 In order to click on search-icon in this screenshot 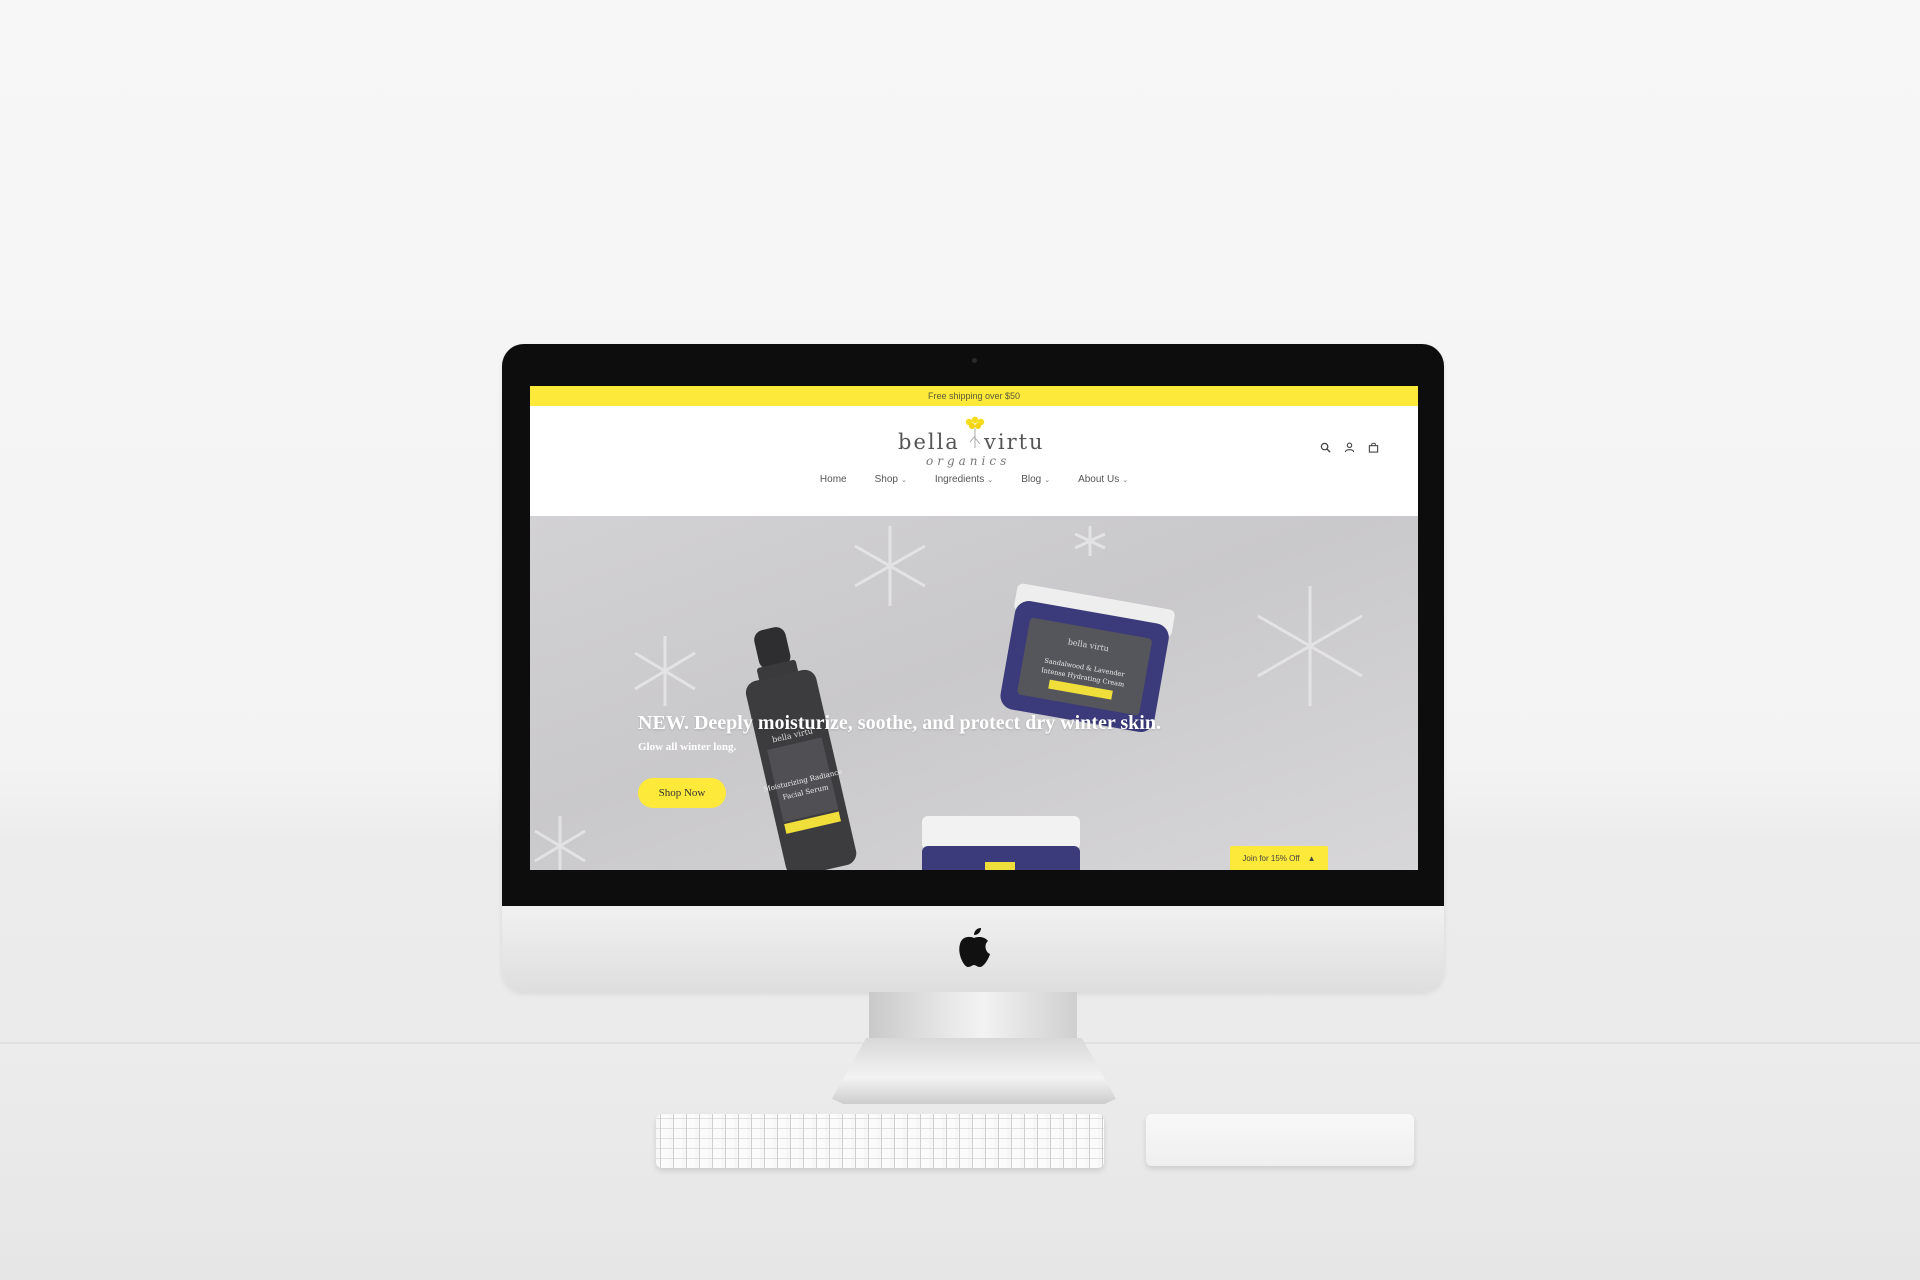, I will do `click(1325, 447)`.